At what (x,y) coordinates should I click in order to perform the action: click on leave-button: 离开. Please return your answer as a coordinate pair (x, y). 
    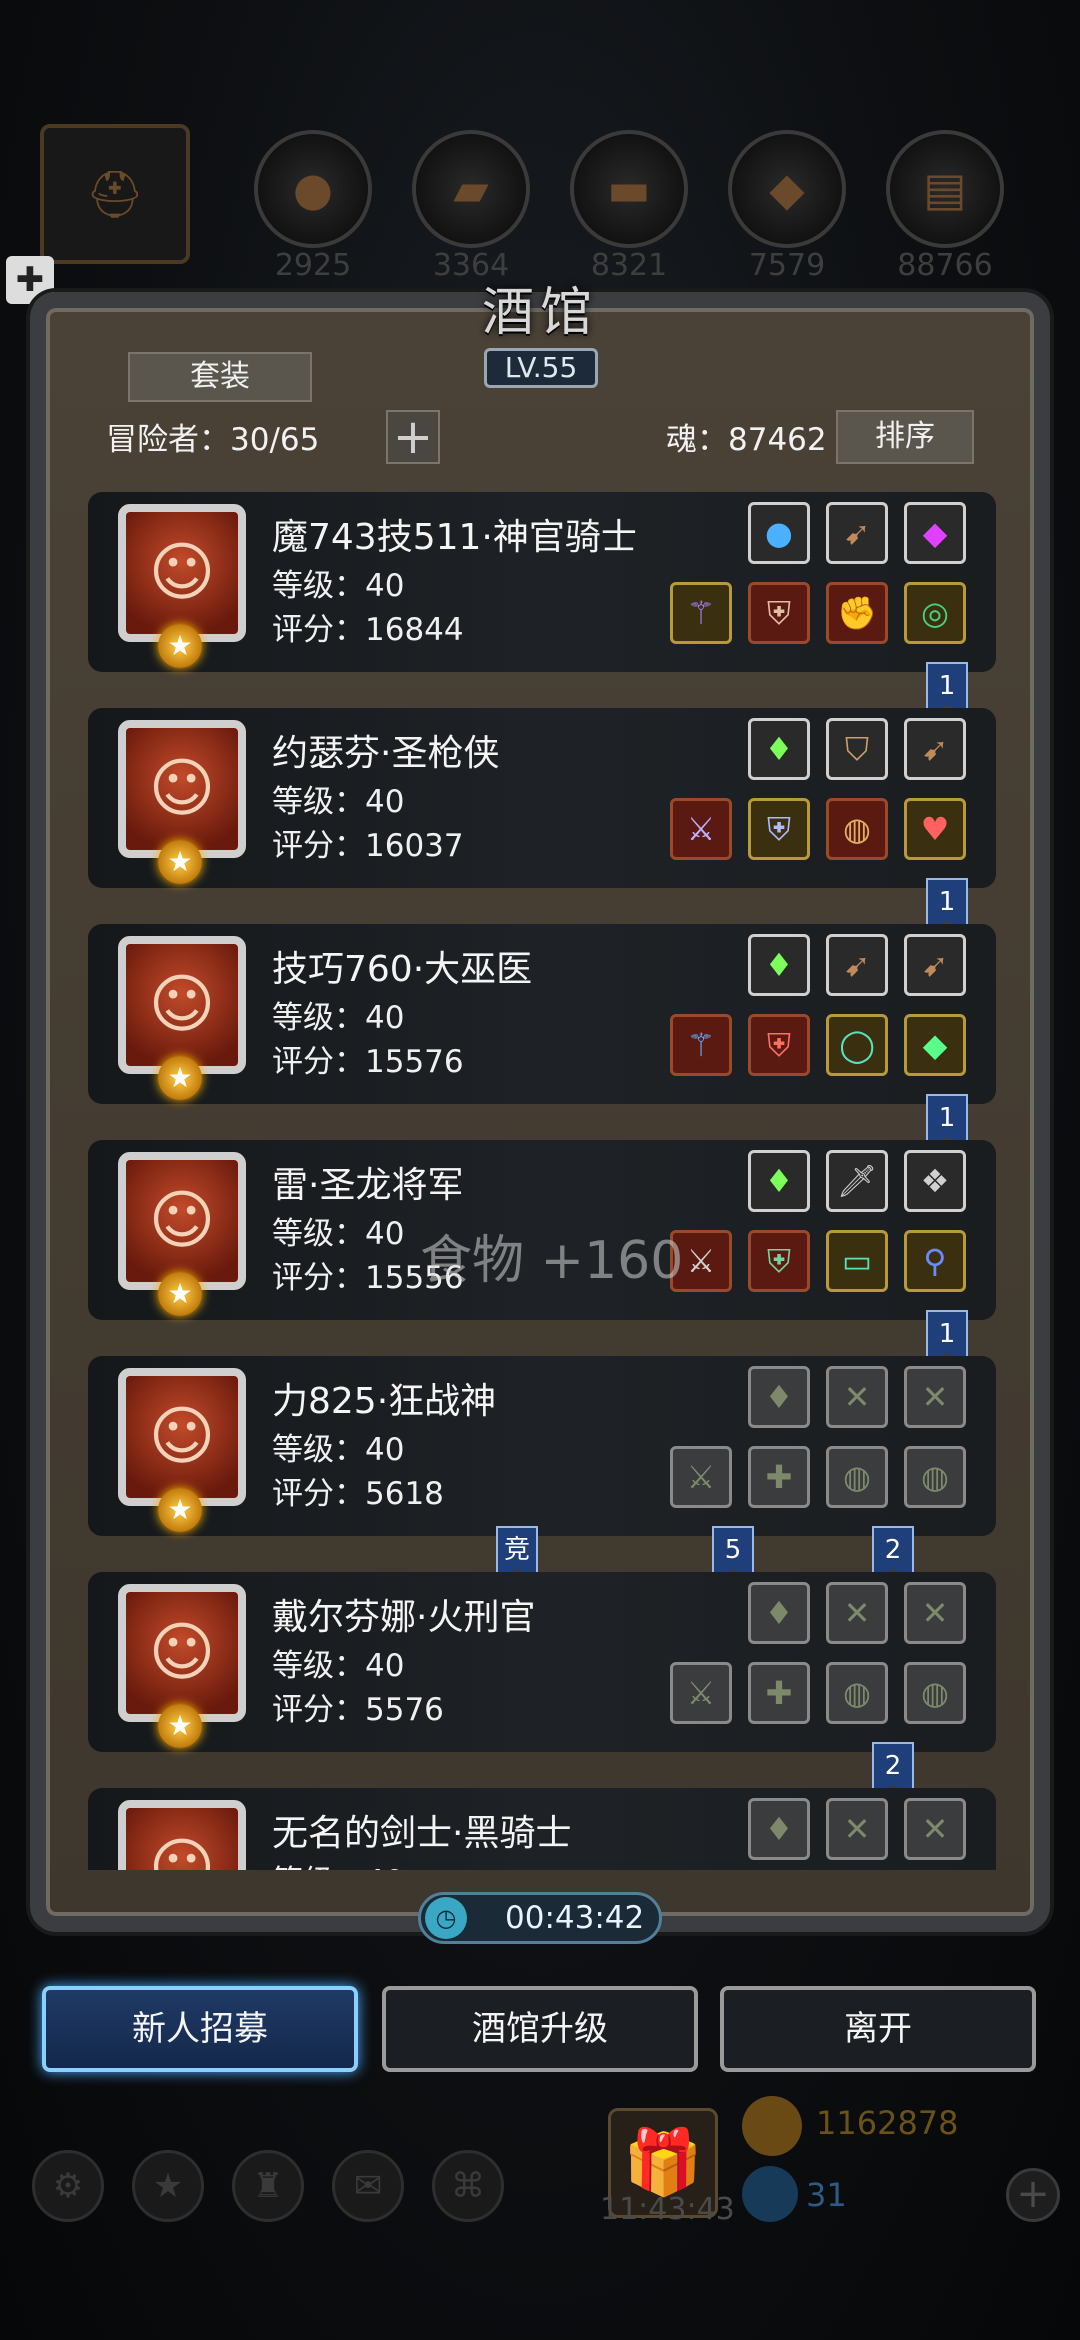
    Looking at the image, I should click on (878, 2029).